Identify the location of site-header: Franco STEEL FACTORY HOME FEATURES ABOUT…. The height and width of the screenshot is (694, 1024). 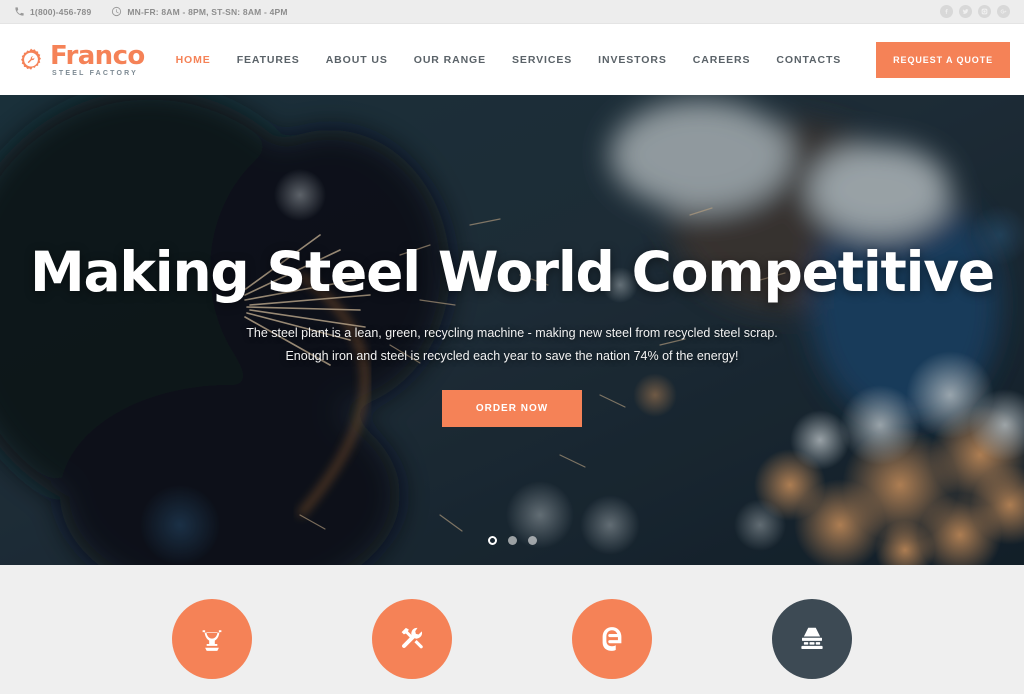
(512, 59).